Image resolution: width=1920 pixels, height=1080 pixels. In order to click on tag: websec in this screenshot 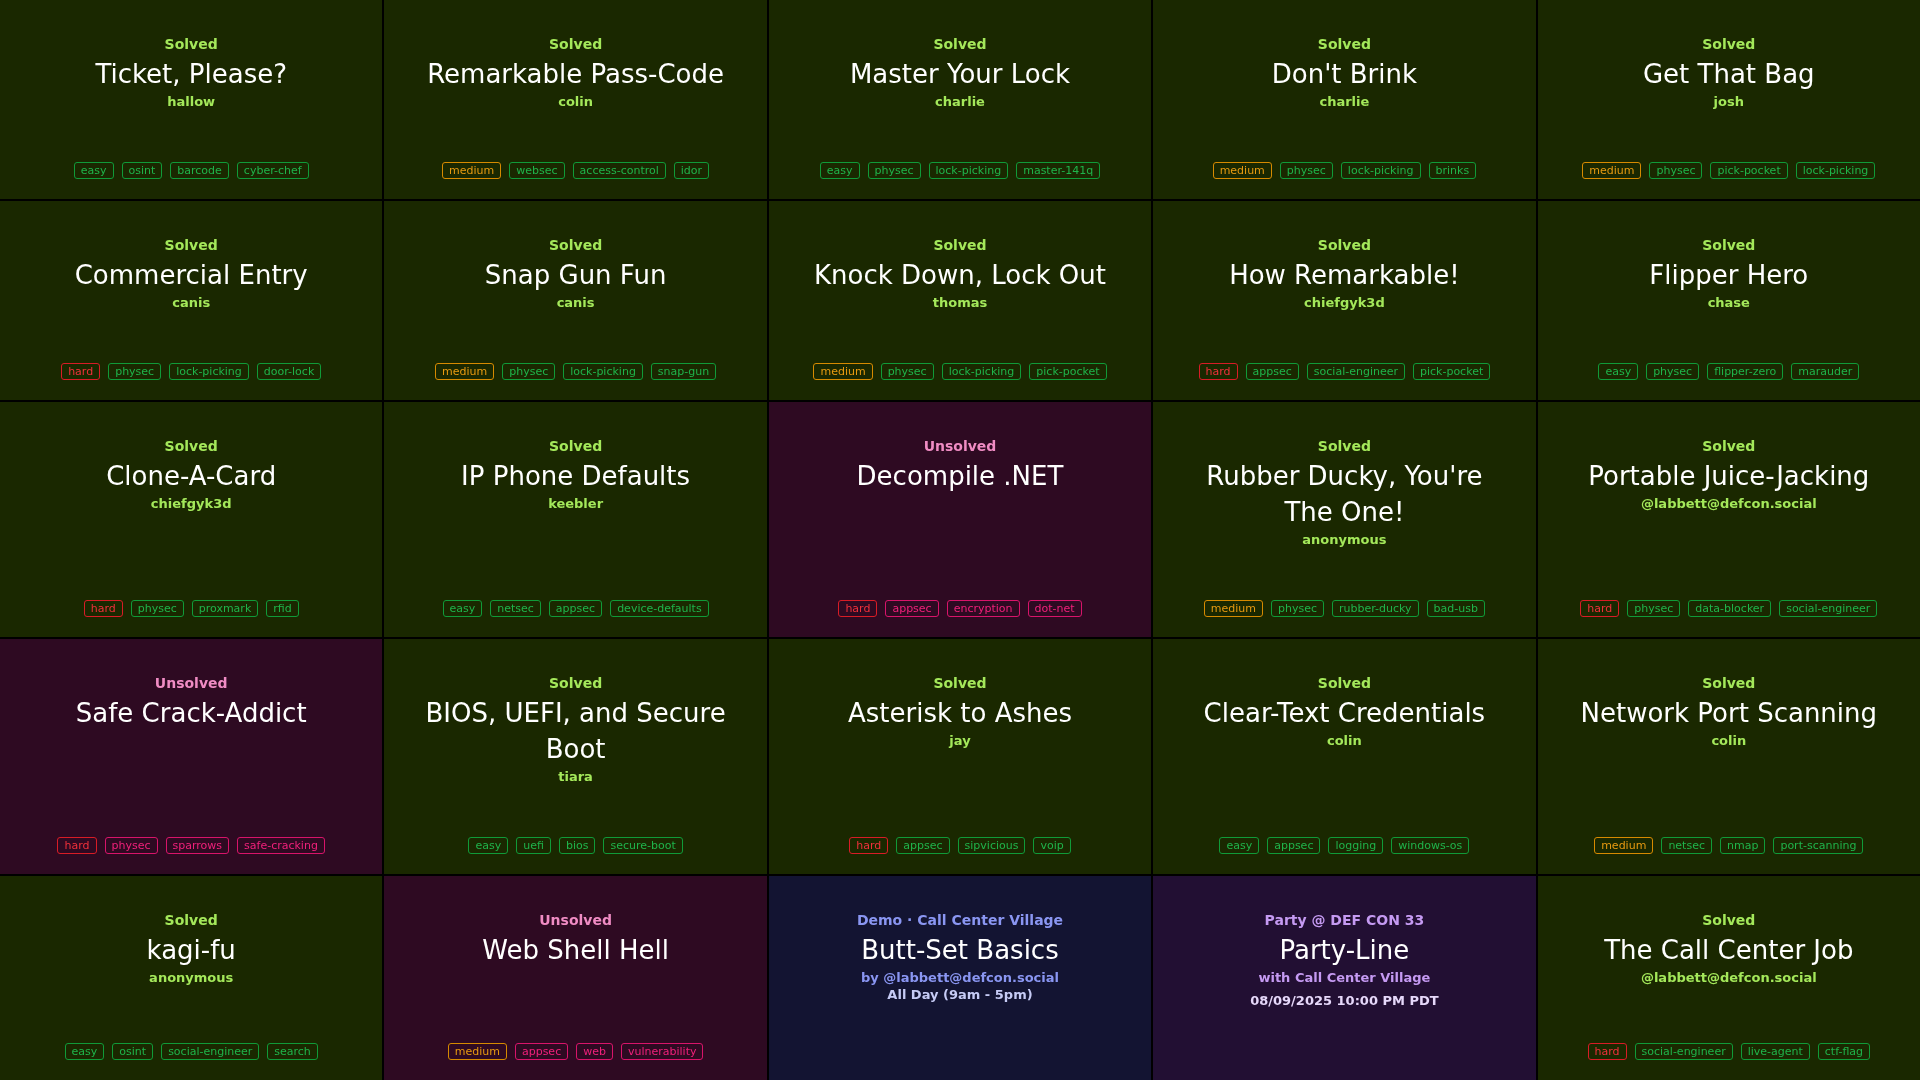, I will do `click(537, 170)`.